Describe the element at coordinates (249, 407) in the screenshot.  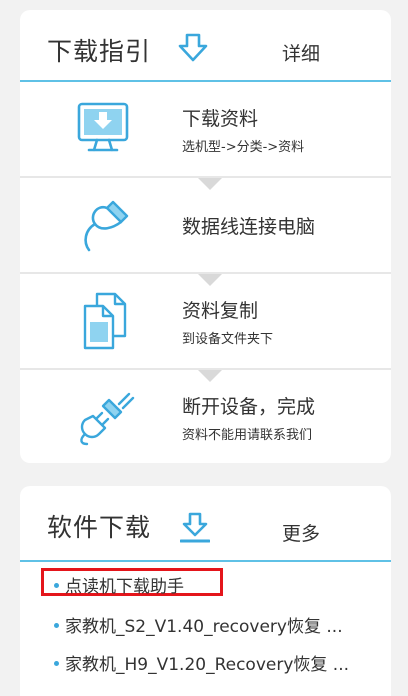
I see `step-title: 断开设备，完成` at that location.